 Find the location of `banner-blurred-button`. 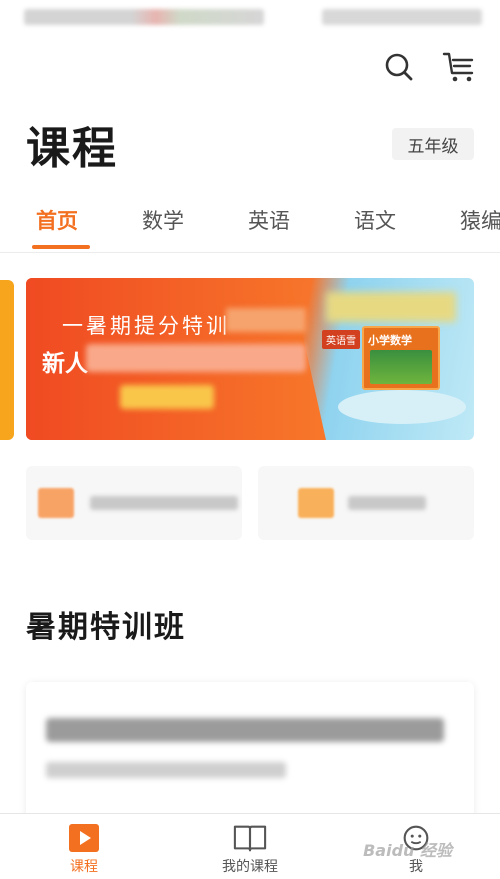

banner-blurred-button is located at coordinates (167, 397).